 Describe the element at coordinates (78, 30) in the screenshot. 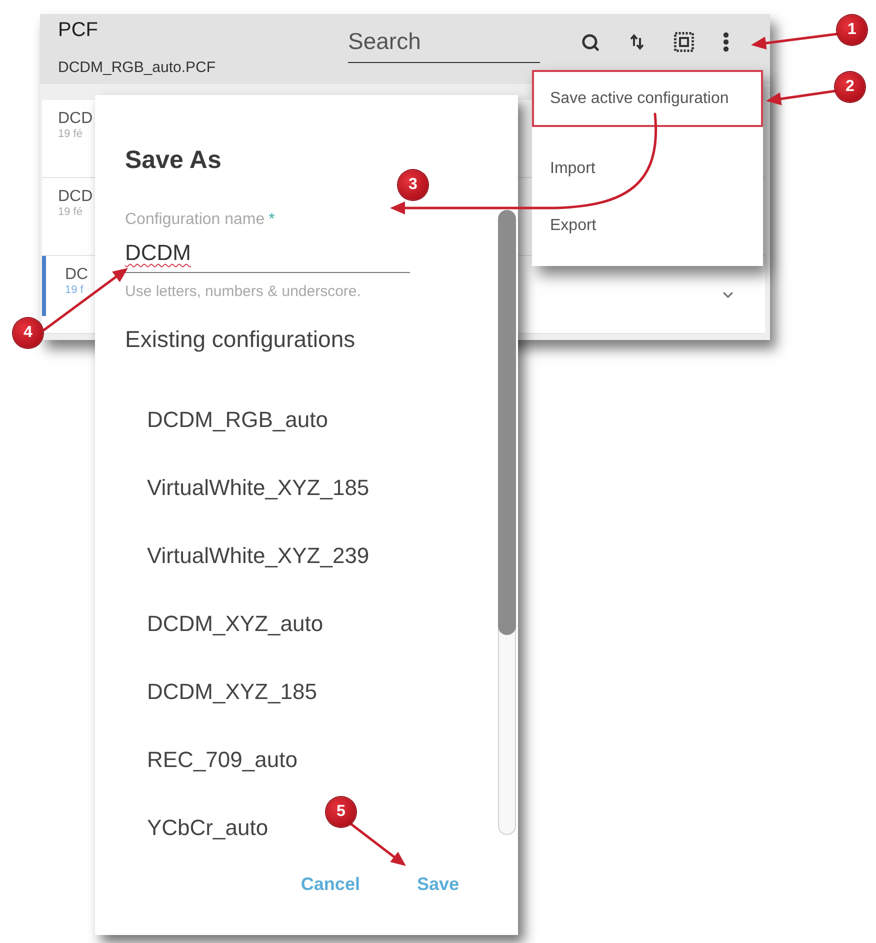

I see `app-title: PCF` at that location.